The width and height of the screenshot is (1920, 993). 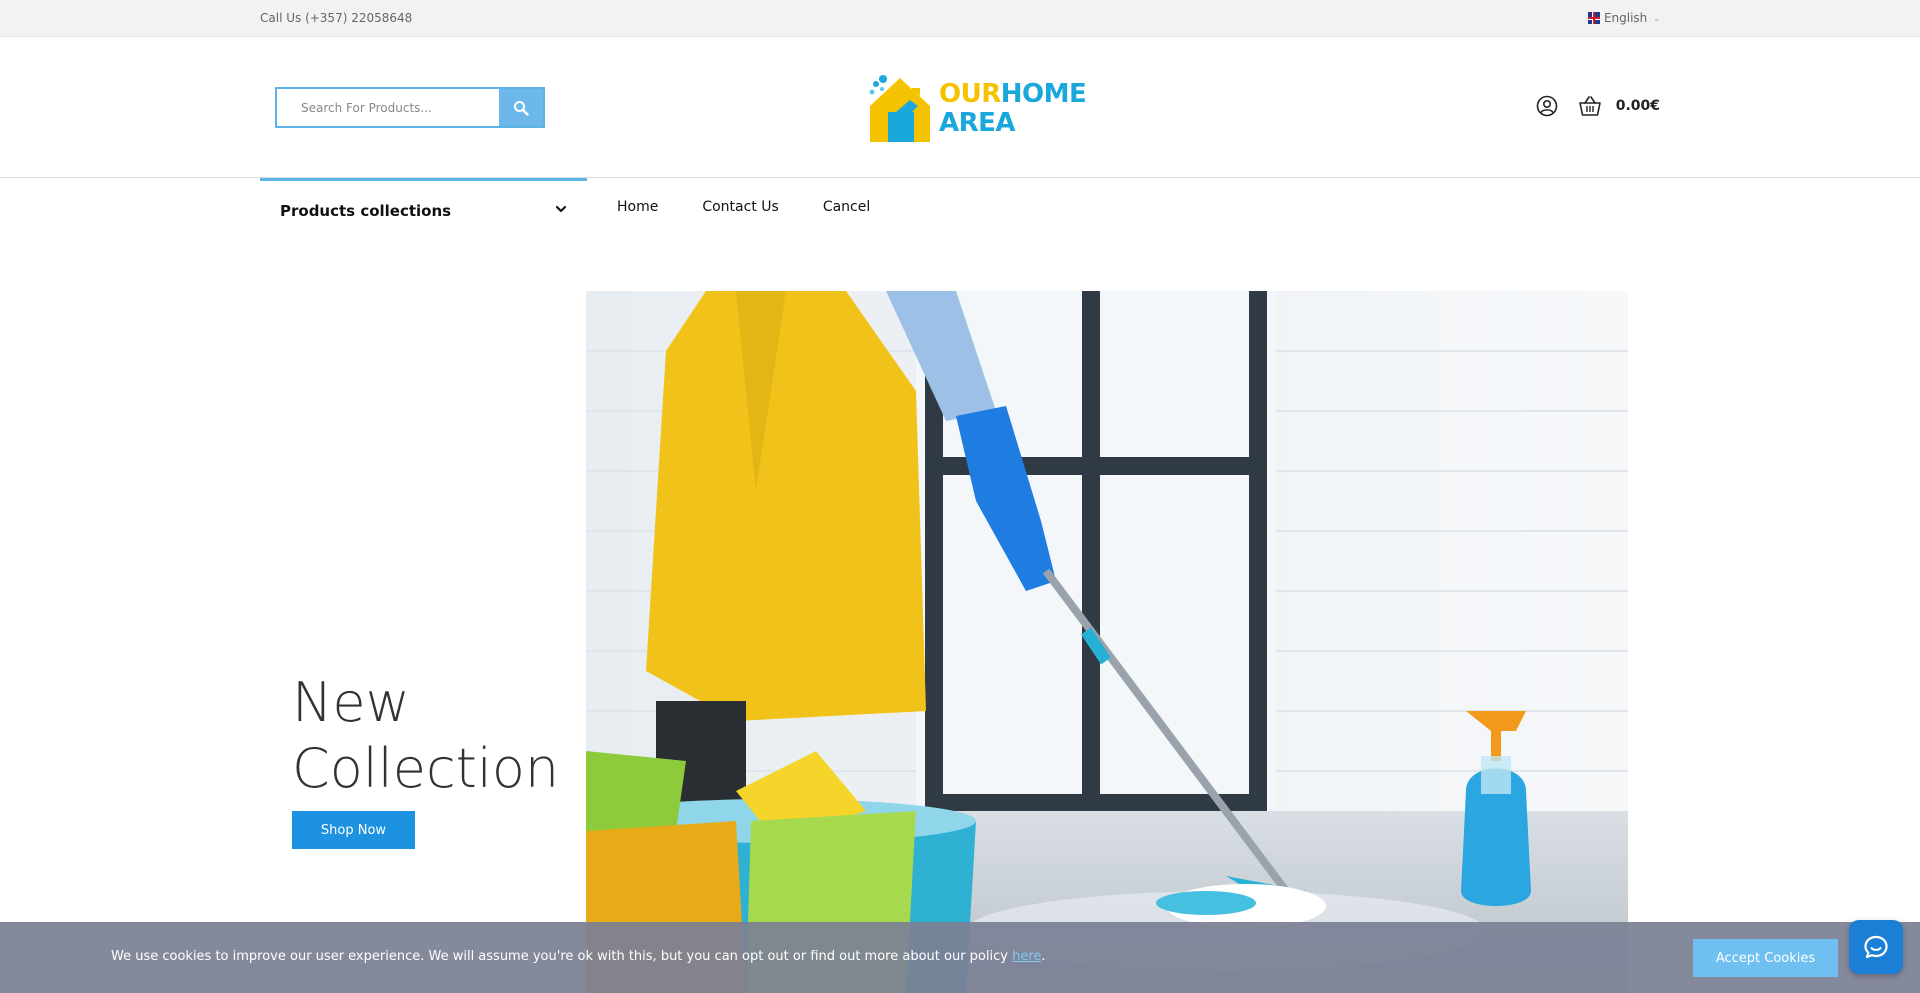 I want to click on language-label: English, so click(x=1625, y=18).